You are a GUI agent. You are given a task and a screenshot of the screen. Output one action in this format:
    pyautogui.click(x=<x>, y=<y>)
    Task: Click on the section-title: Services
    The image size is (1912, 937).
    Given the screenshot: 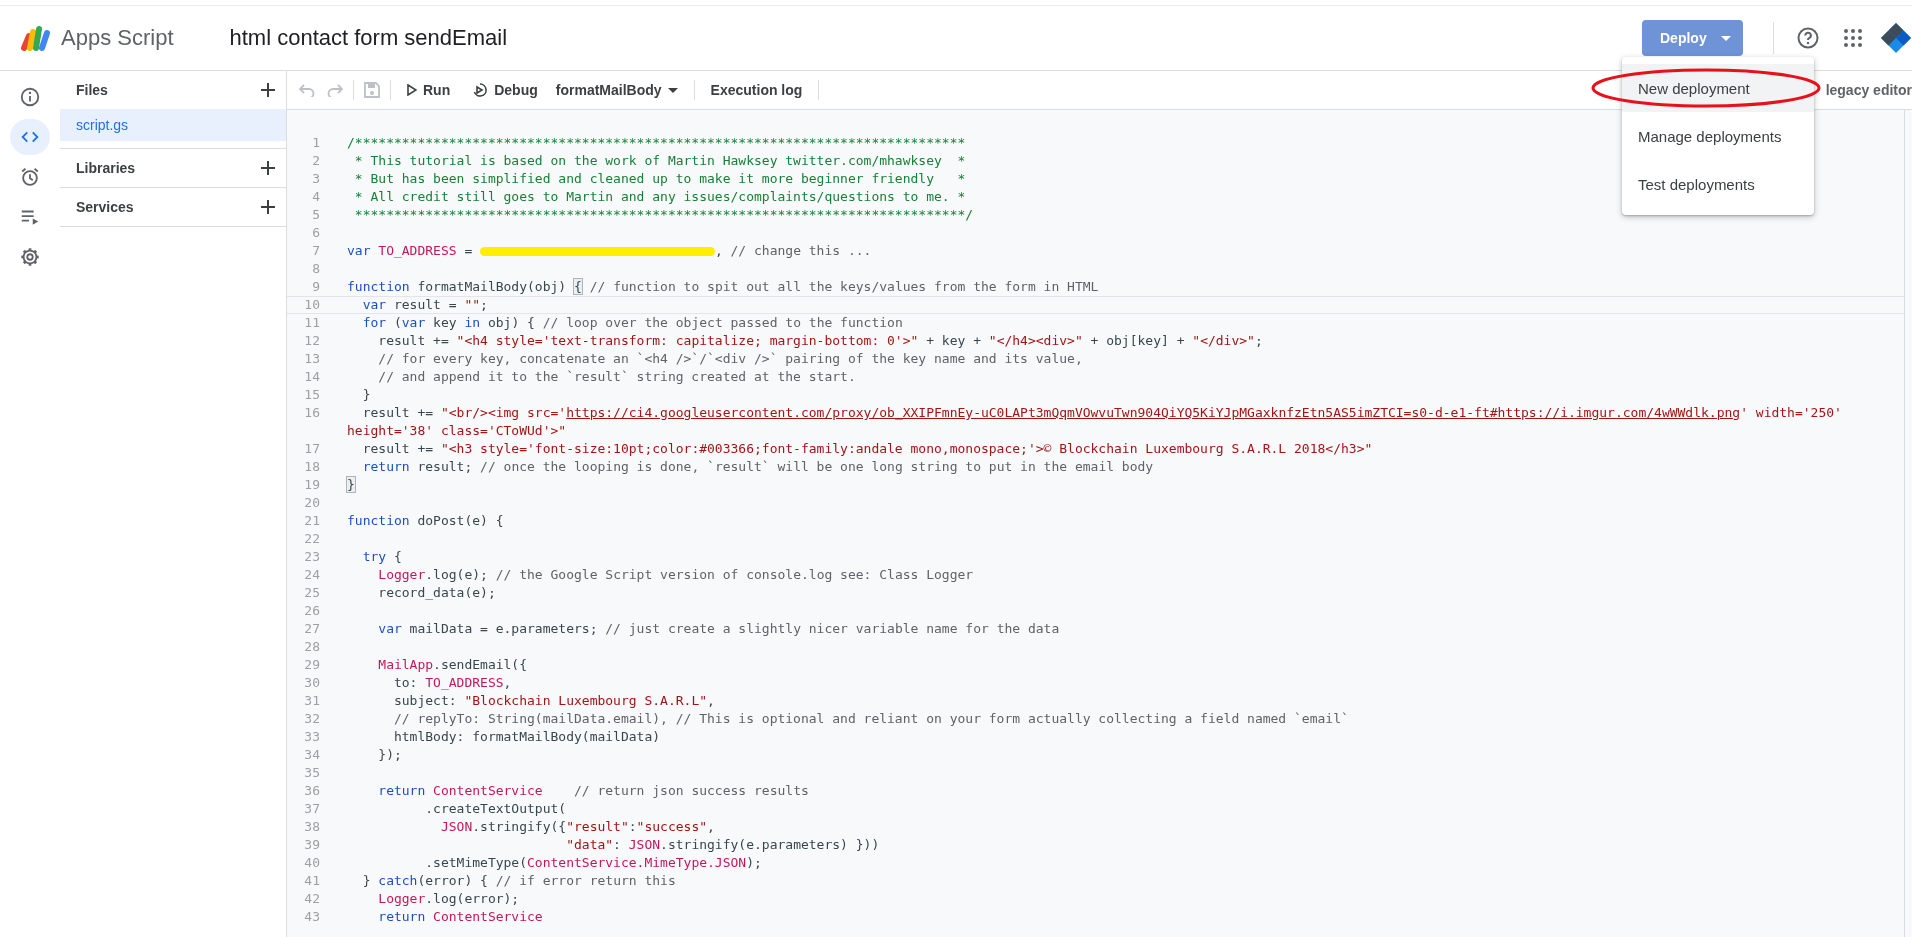 What is the action you would take?
    pyautogui.click(x=105, y=207)
    